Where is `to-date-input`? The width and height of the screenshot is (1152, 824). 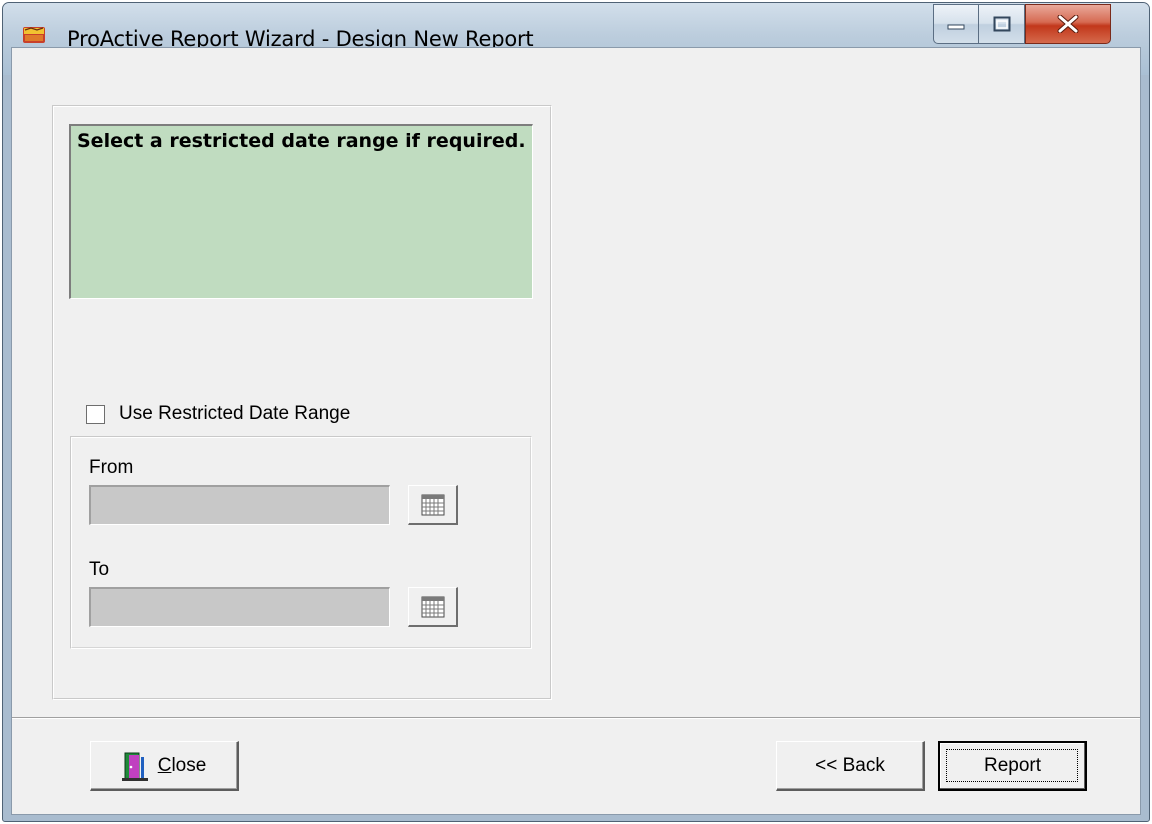
to-date-input is located at coordinates (239, 607).